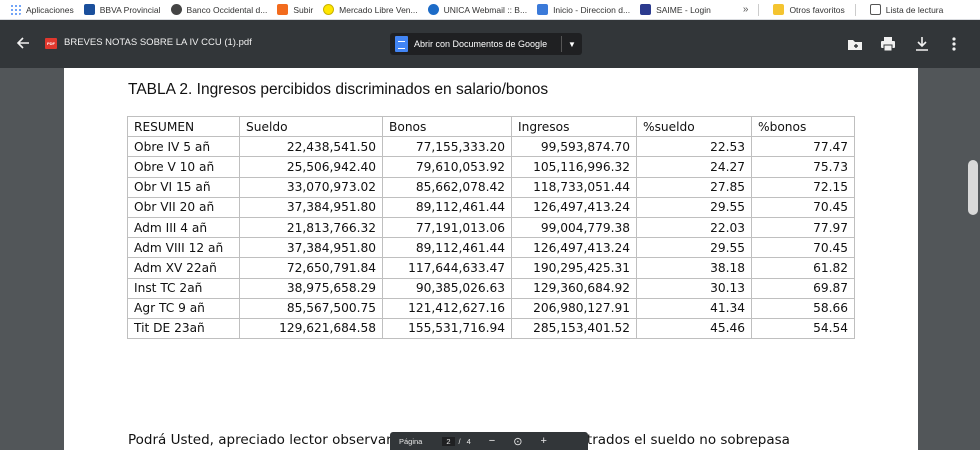  I want to click on table-cell: 126,497,413.24, so click(574, 248).